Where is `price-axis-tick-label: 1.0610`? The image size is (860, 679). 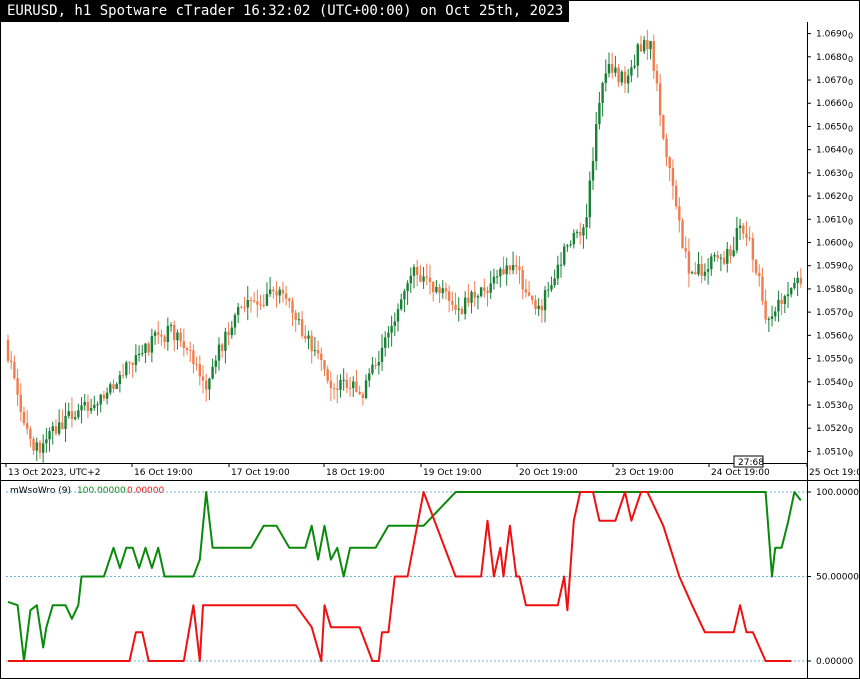 price-axis-tick-label: 1.0610 is located at coordinates (832, 220).